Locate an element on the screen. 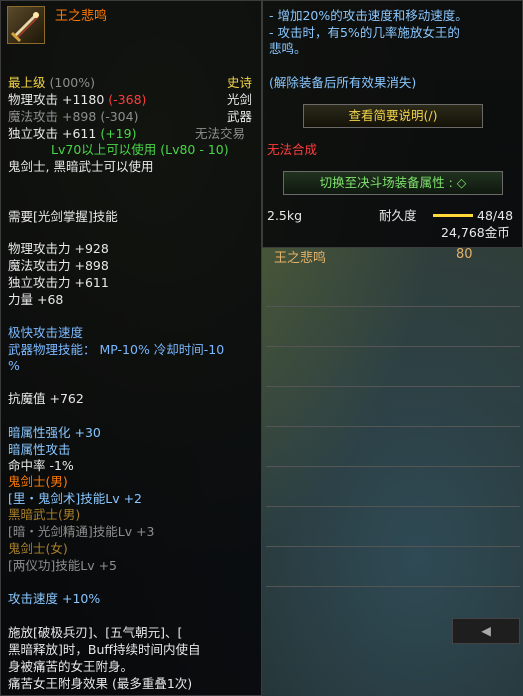  item-category: 武器 is located at coordinates (240, 116).